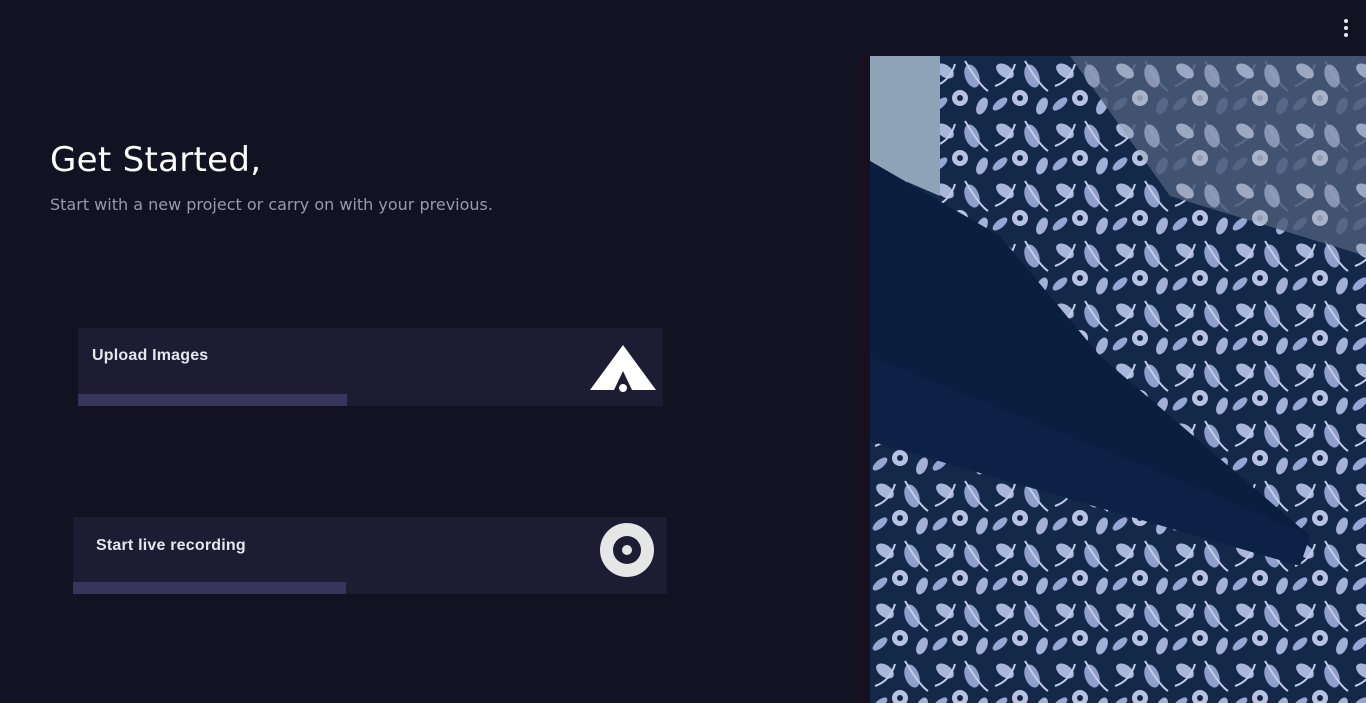  Describe the element at coordinates (150, 355) in the screenshot. I see `upload-images-label: Upload Images` at that location.